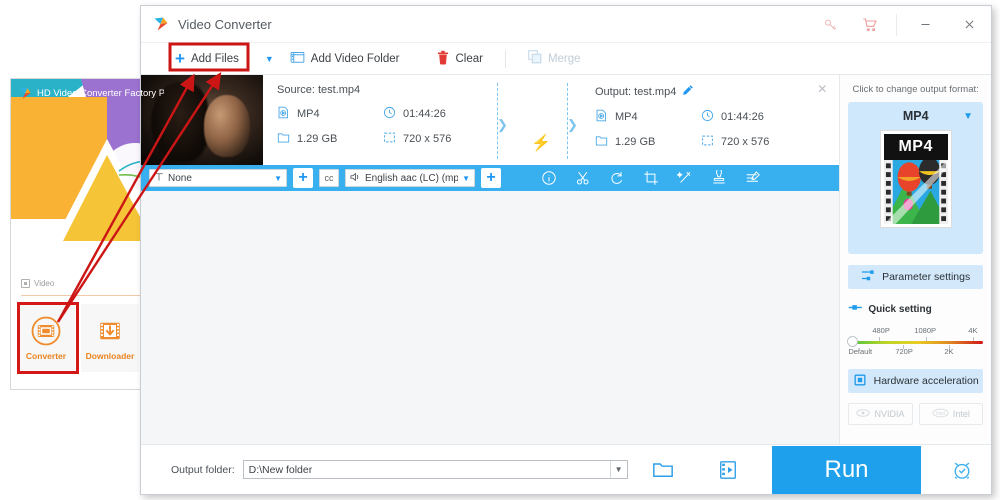 The image size is (1000, 500). Describe the element at coordinates (443, 59) in the screenshot. I see `trash-icon` at that location.